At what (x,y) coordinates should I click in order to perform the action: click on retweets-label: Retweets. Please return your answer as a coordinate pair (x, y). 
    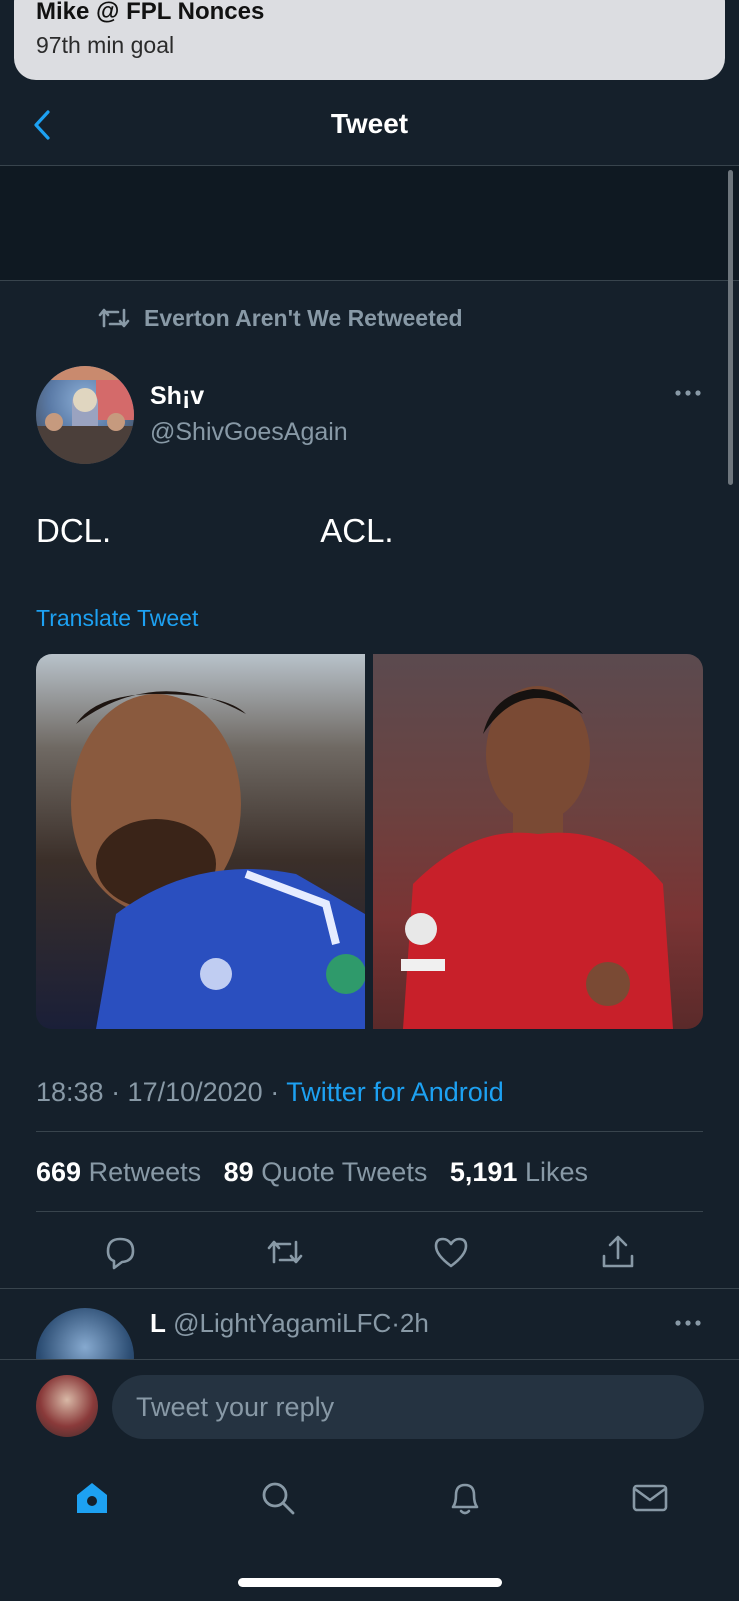
    Looking at the image, I should click on (145, 1172).